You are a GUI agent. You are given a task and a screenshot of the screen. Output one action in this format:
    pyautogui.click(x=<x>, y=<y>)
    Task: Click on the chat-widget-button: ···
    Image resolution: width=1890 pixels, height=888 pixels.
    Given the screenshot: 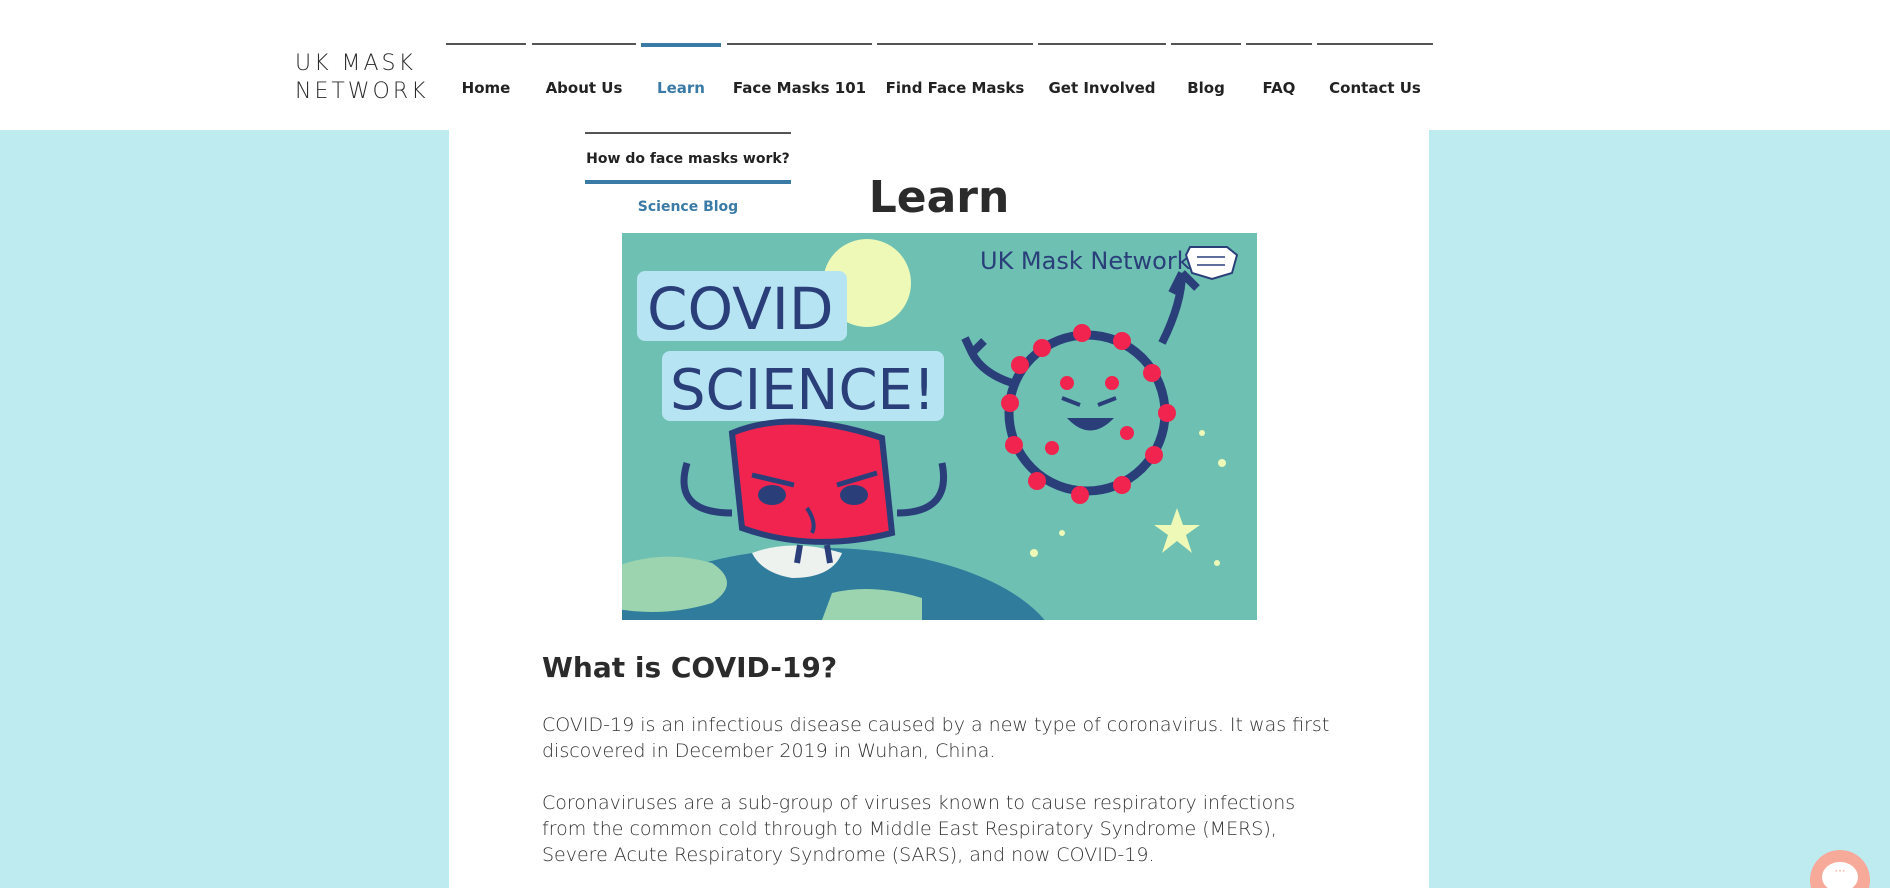 What is the action you would take?
    pyautogui.click(x=1840, y=869)
    